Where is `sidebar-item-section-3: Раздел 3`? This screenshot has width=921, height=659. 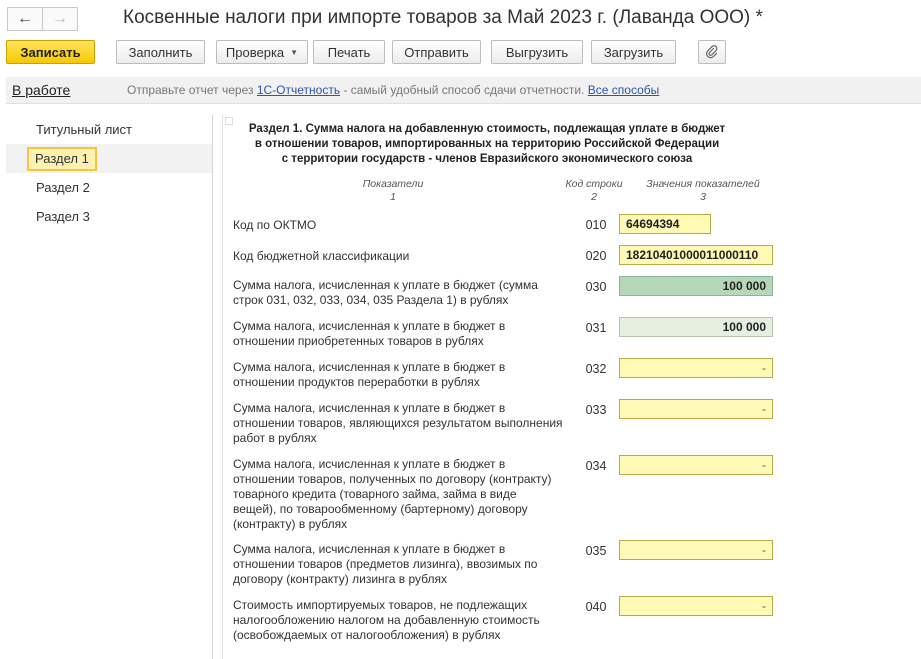
sidebar-item-section-3: Раздел 3 is located at coordinates (109, 216).